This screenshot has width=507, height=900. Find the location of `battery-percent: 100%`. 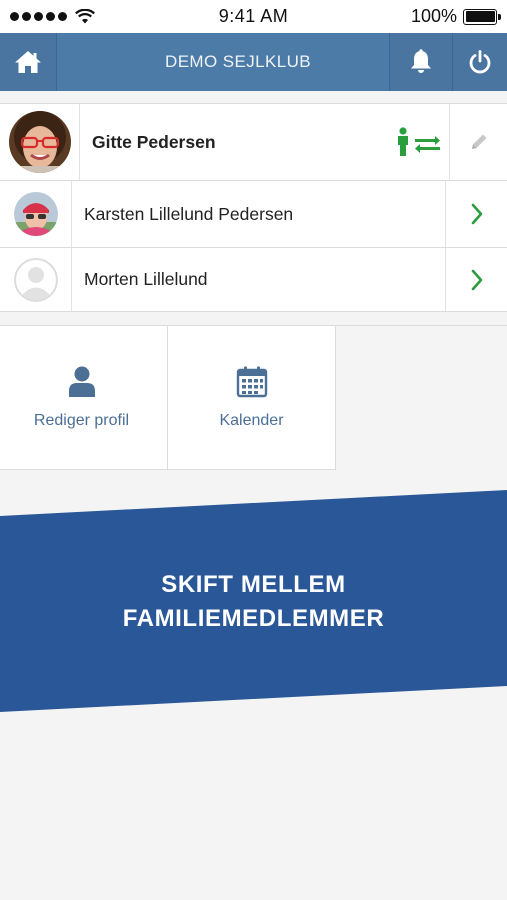

battery-percent: 100% is located at coordinates (433, 16).